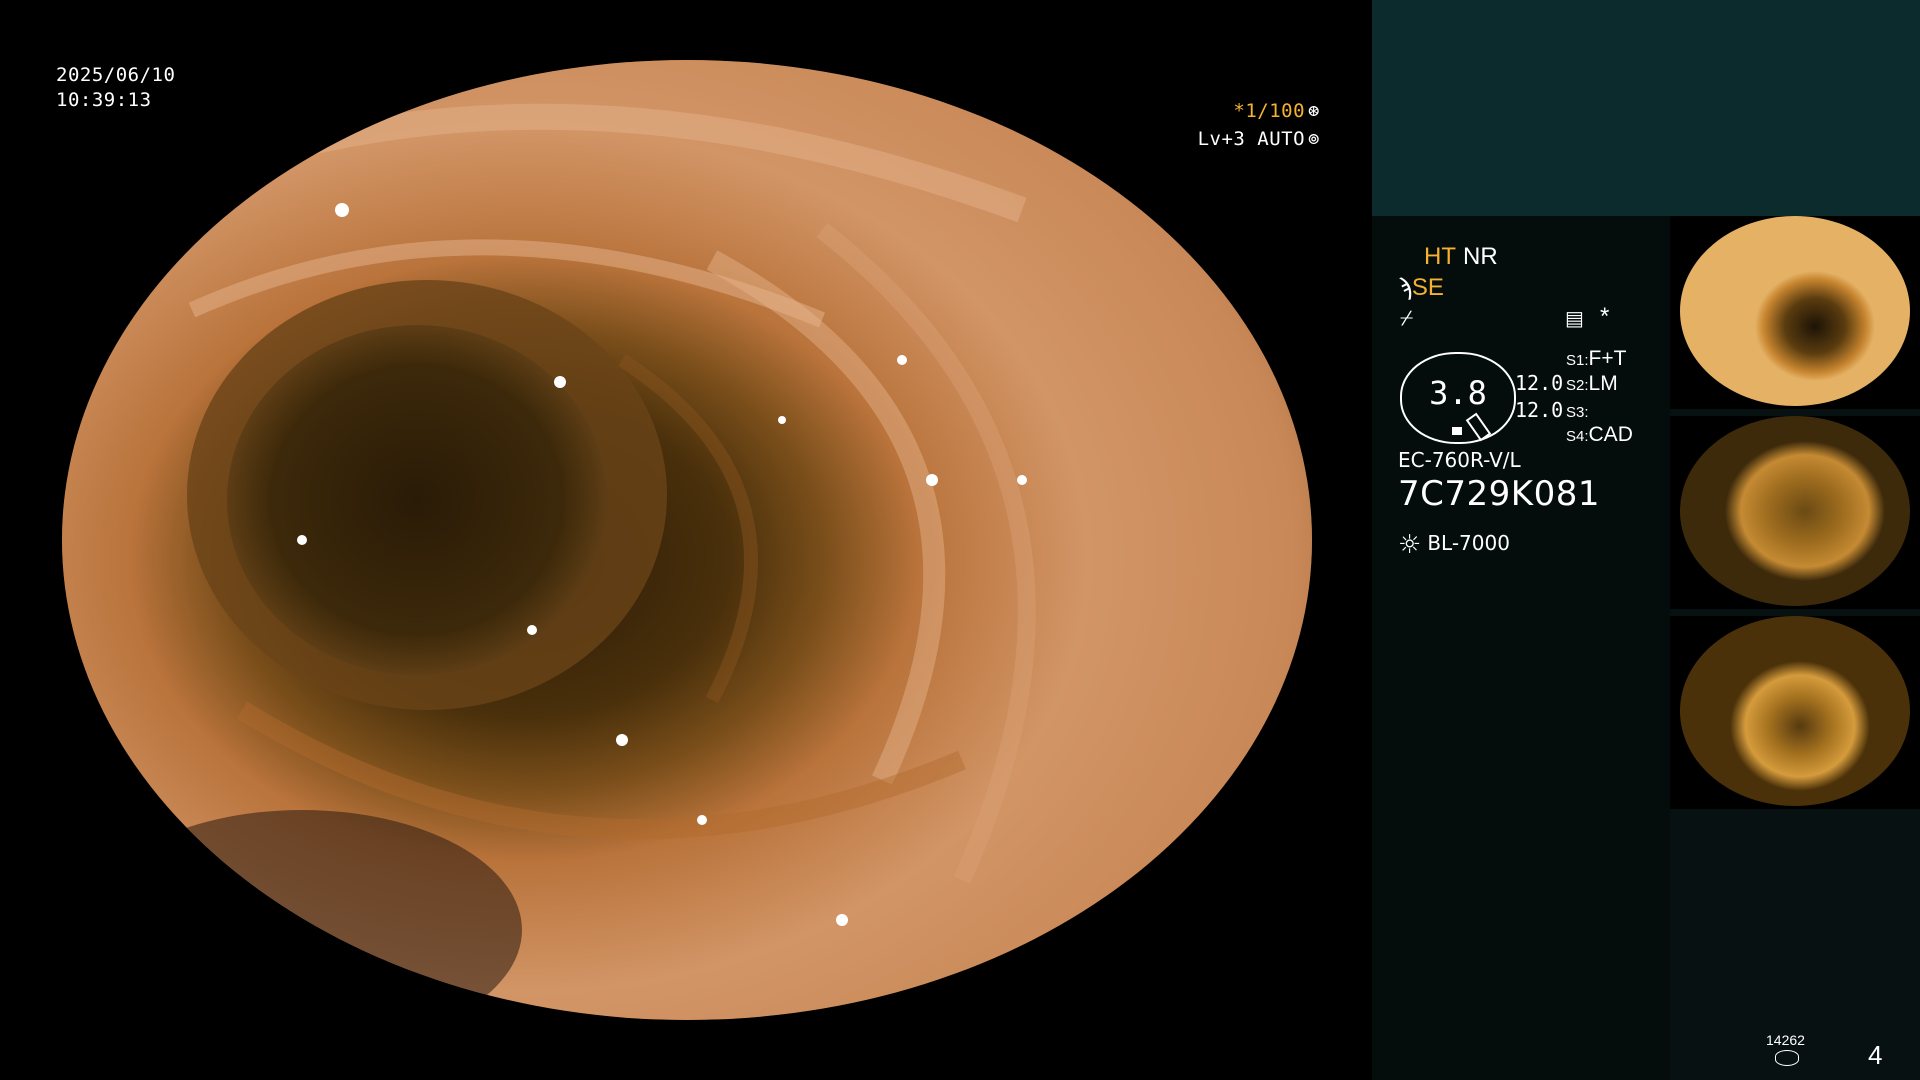  Describe the element at coordinates (1480, 256) in the screenshot. I see `nr-indicator: NR` at that location.